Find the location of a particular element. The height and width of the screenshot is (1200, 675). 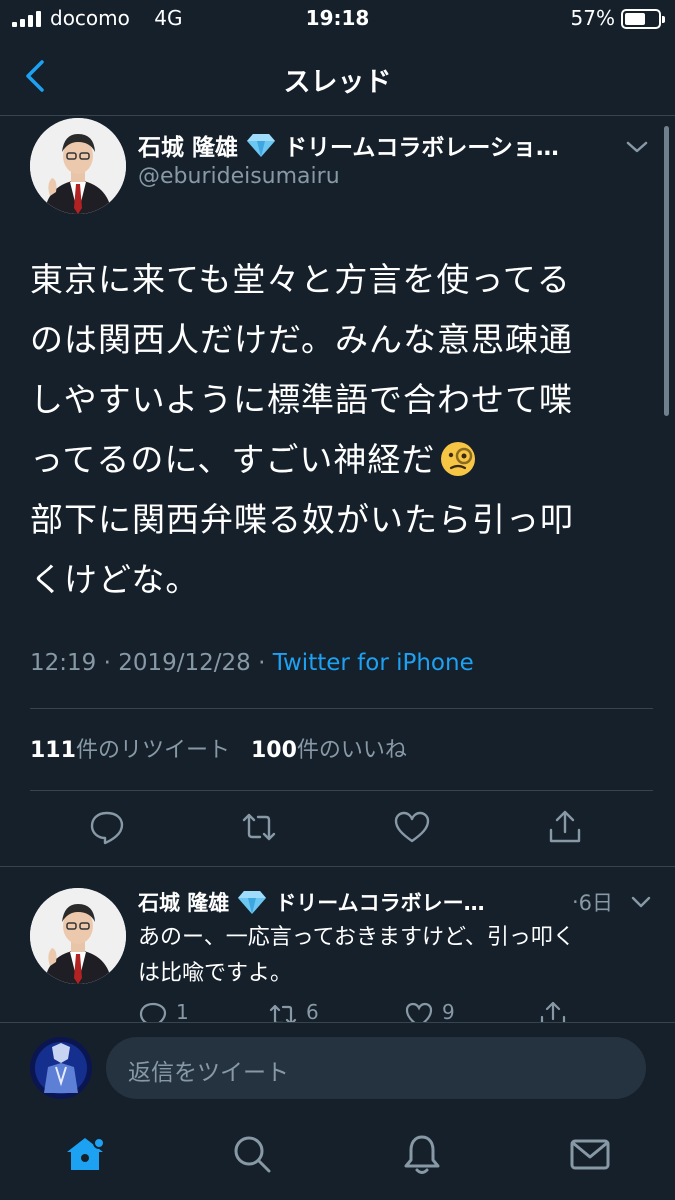

reply-retweet-count: 6 is located at coordinates (312, 1011).